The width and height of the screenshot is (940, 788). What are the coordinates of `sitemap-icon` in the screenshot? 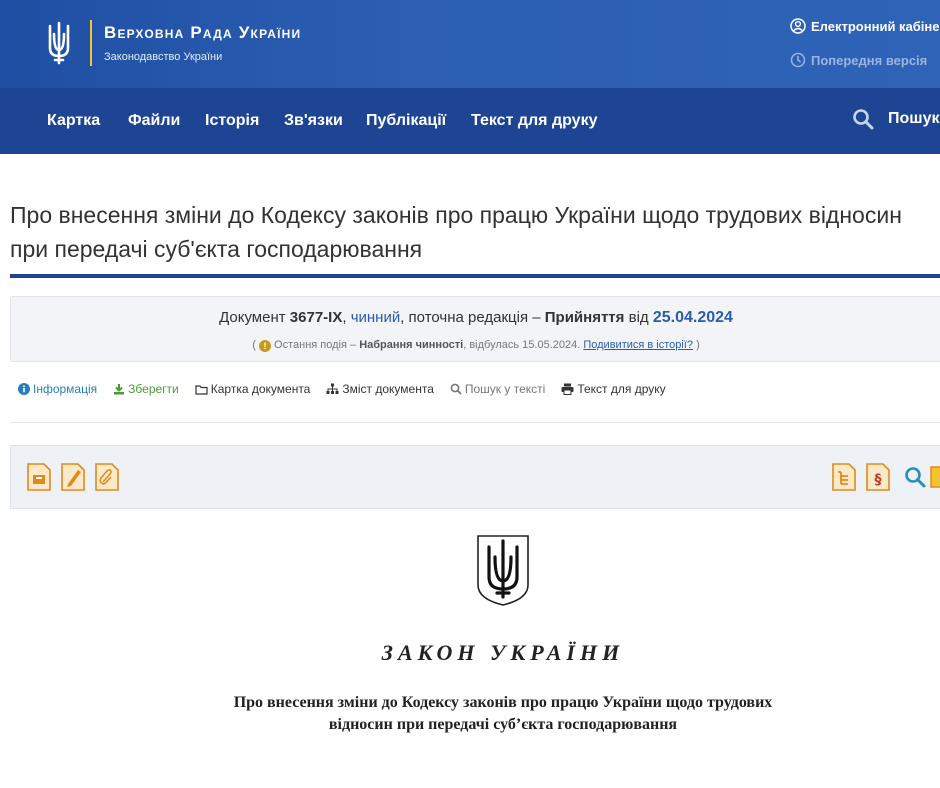 It's located at (332, 388).